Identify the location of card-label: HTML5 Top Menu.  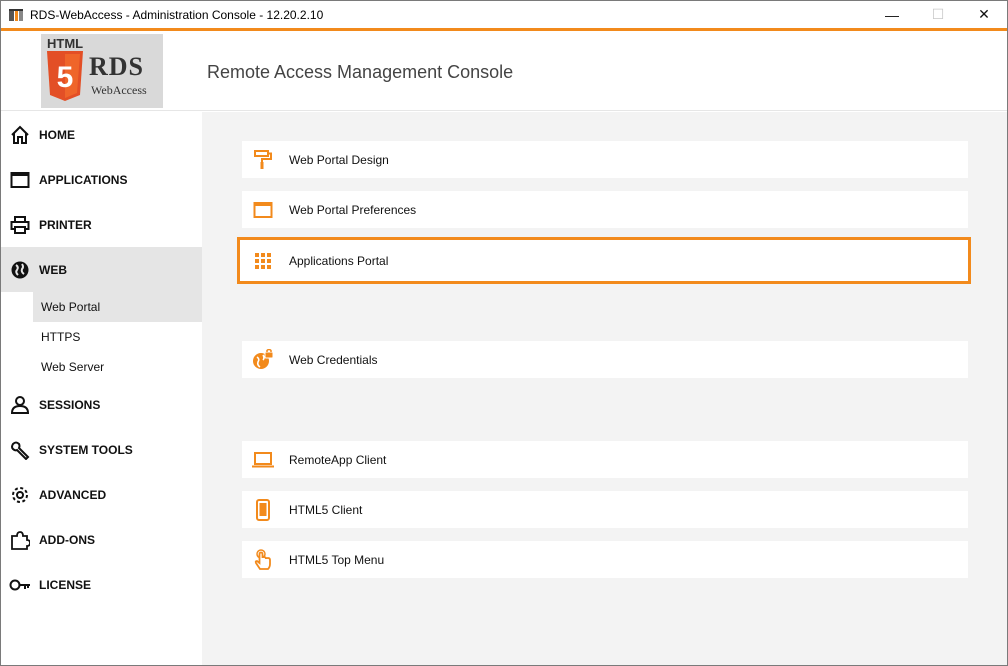
(337, 559).